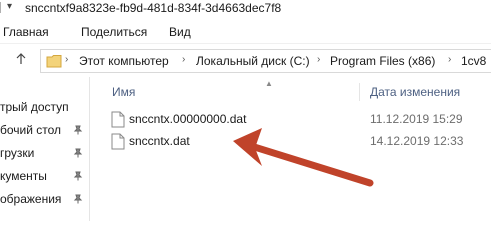 The height and width of the screenshot is (240, 491). I want to click on breadcrumb-local-disk: Локальный диск (C:), so click(253, 61).